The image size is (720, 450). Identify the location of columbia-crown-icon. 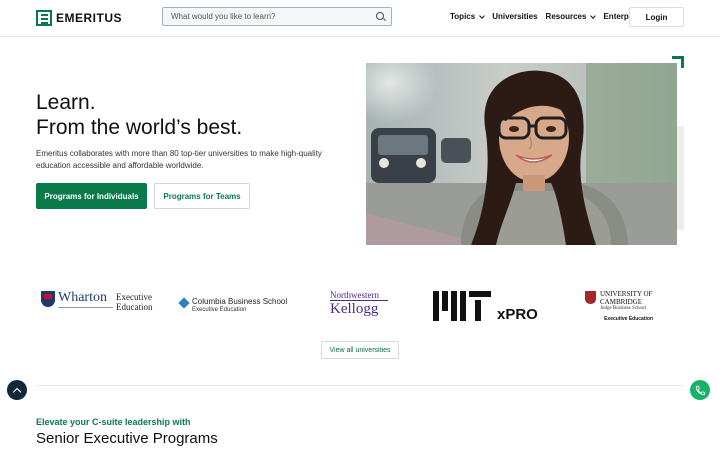
(184, 303).